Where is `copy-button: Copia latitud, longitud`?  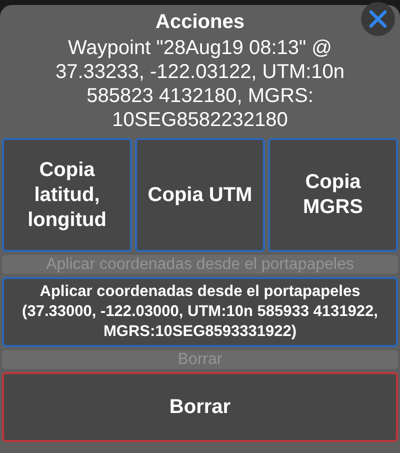
copy-button: Copia latitud, longitud is located at coordinates (67, 195).